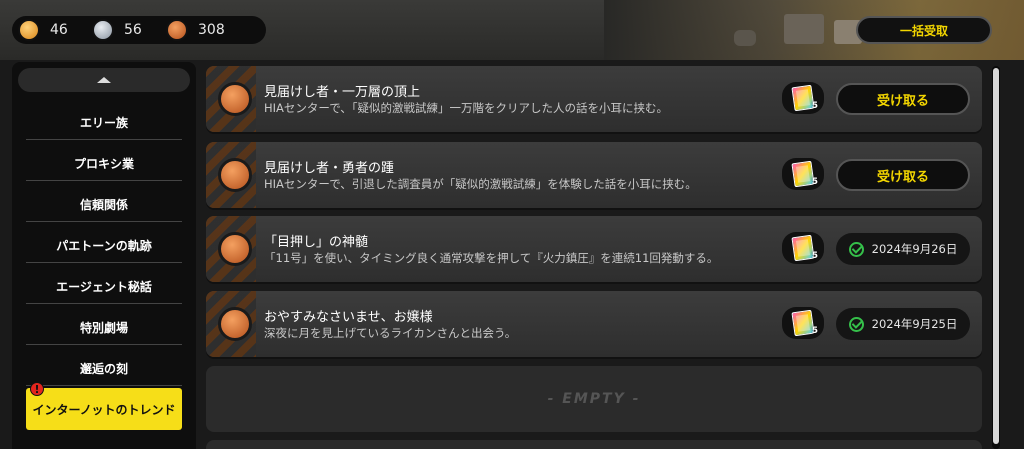 This screenshot has width=1024, height=449. Describe the element at coordinates (390, 333) in the screenshot. I see `achievement-description: 深夜に月を見上げているライカンさんと出会う。` at that location.